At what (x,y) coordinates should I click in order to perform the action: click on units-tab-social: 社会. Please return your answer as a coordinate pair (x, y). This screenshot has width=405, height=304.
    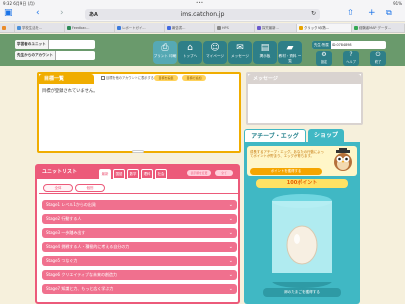
    Looking at the image, I should click on (161, 174).